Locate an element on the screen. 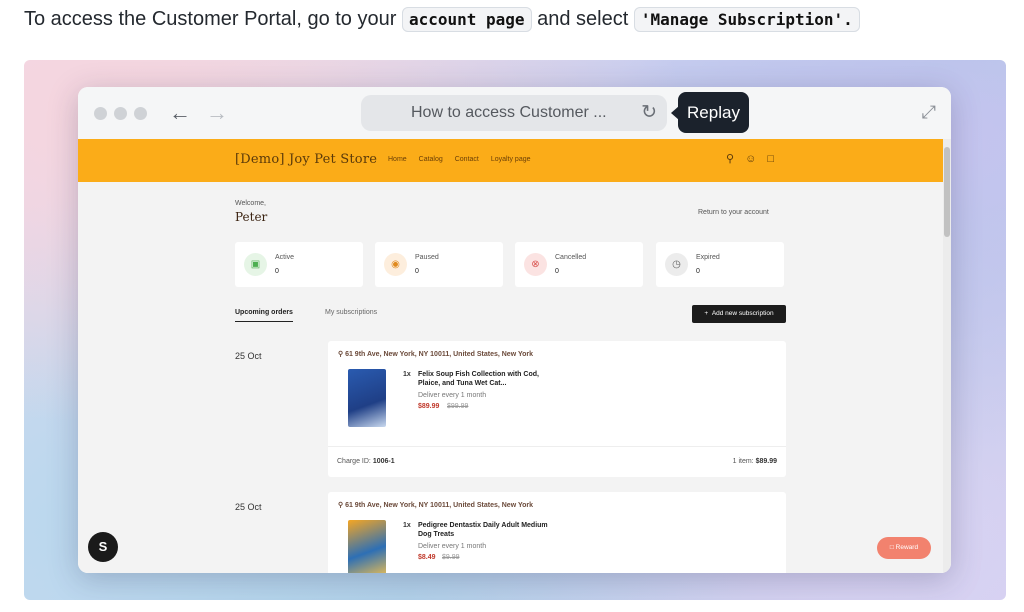 This screenshot has width=1024, height=612. box-icon: ▣ is located at coordinates (255, 264).